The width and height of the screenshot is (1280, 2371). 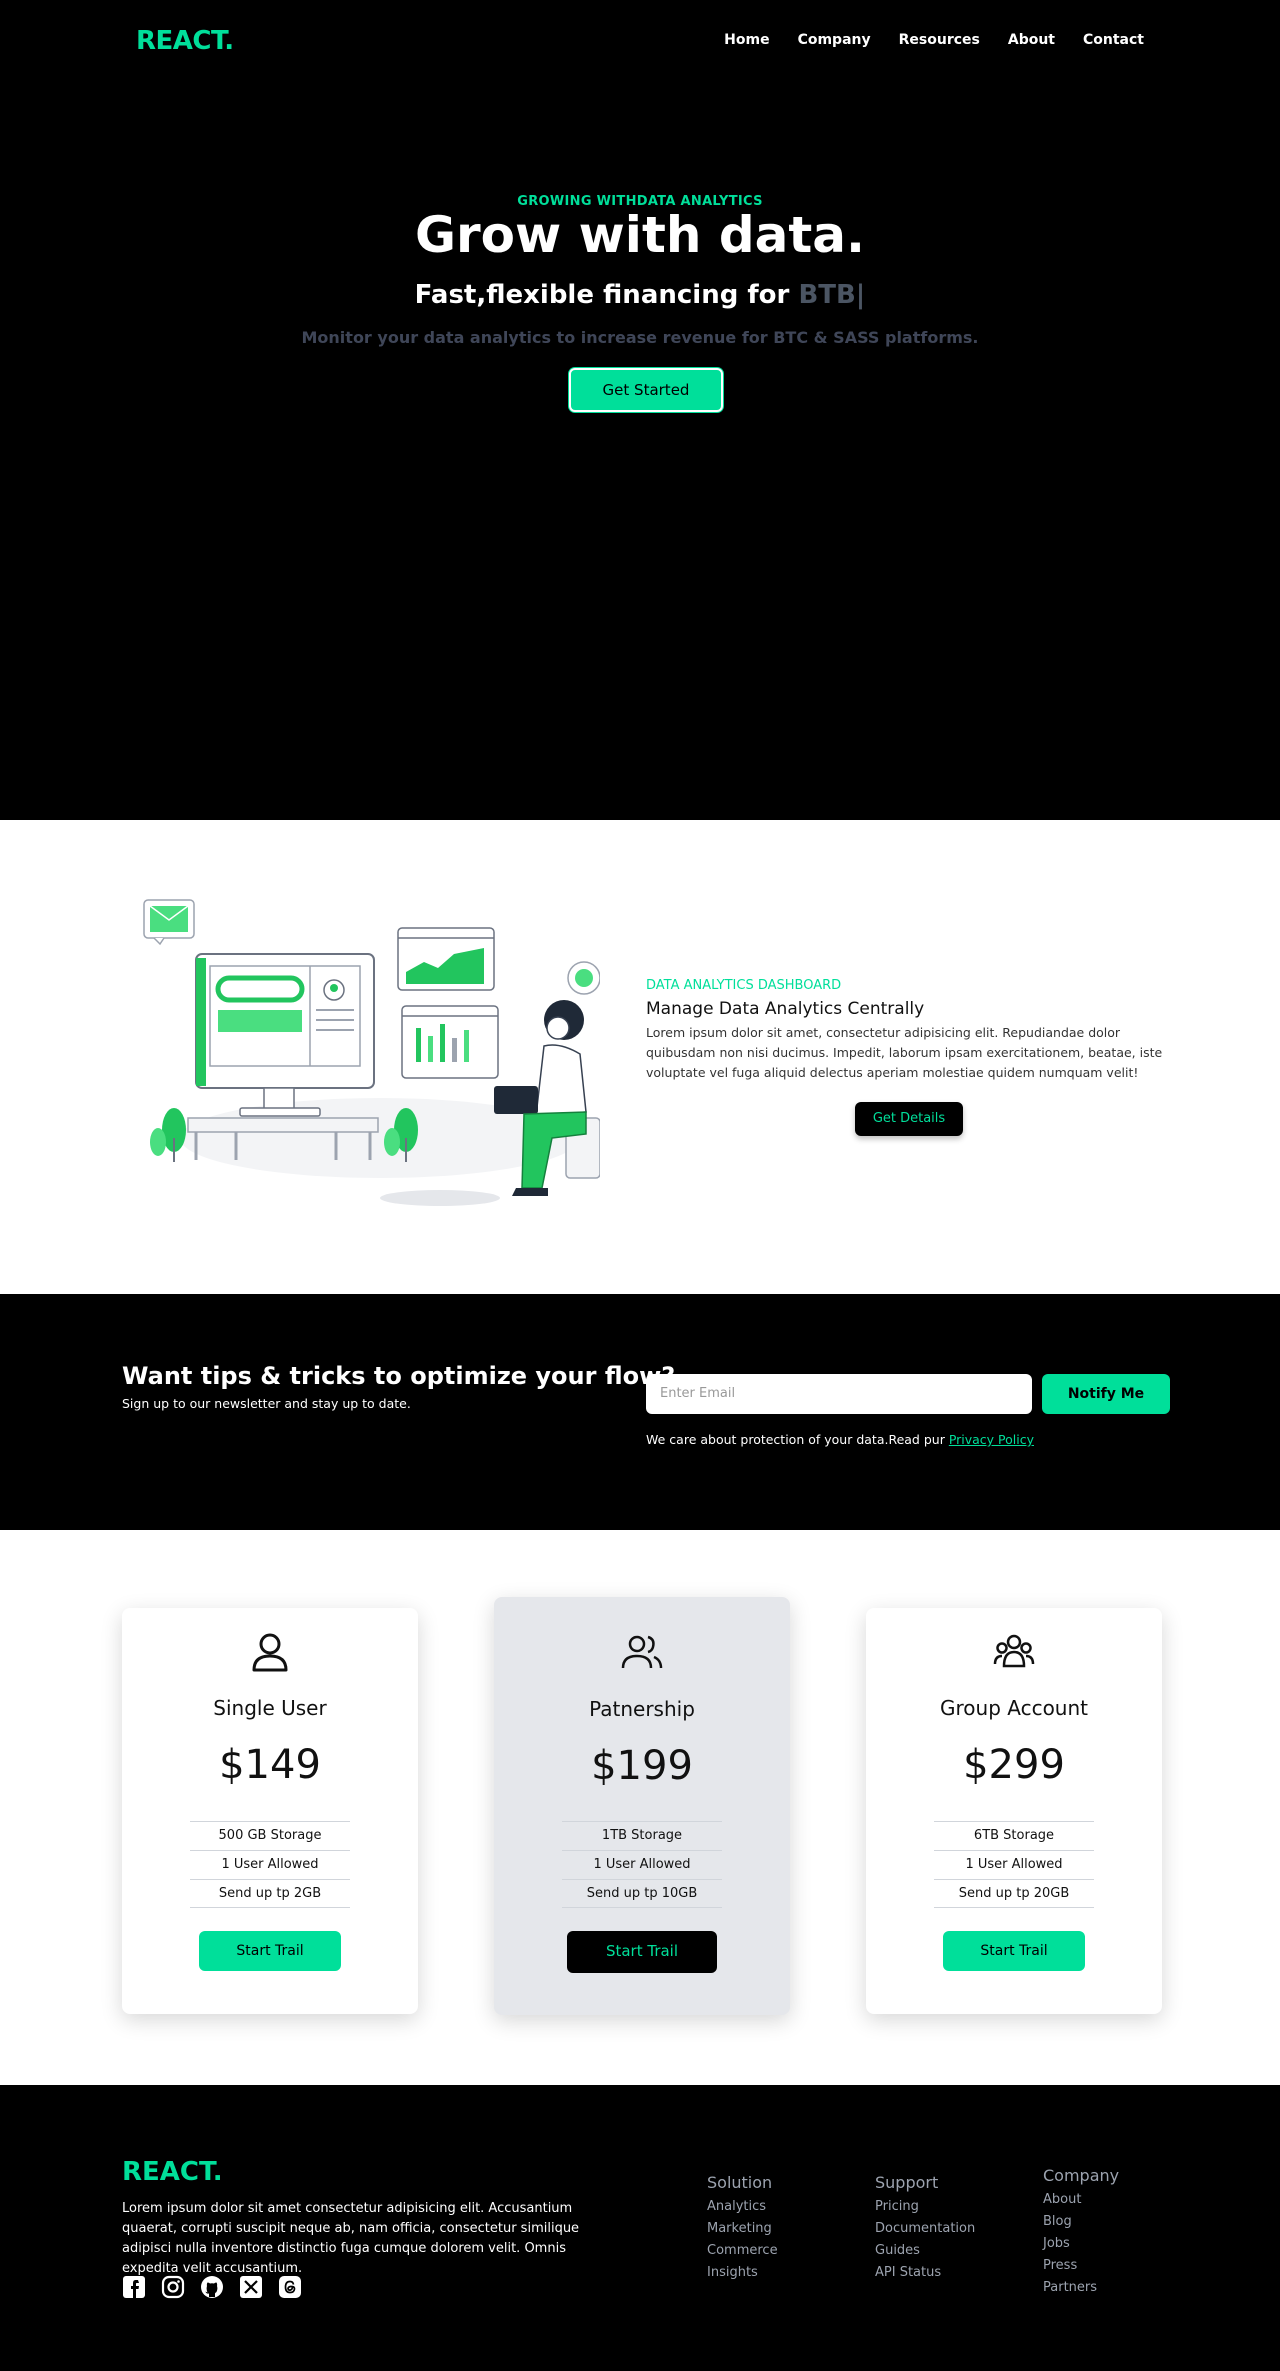 I want to click on plan-feature: Send up tp 10GB, so click(x=642, y=1893).